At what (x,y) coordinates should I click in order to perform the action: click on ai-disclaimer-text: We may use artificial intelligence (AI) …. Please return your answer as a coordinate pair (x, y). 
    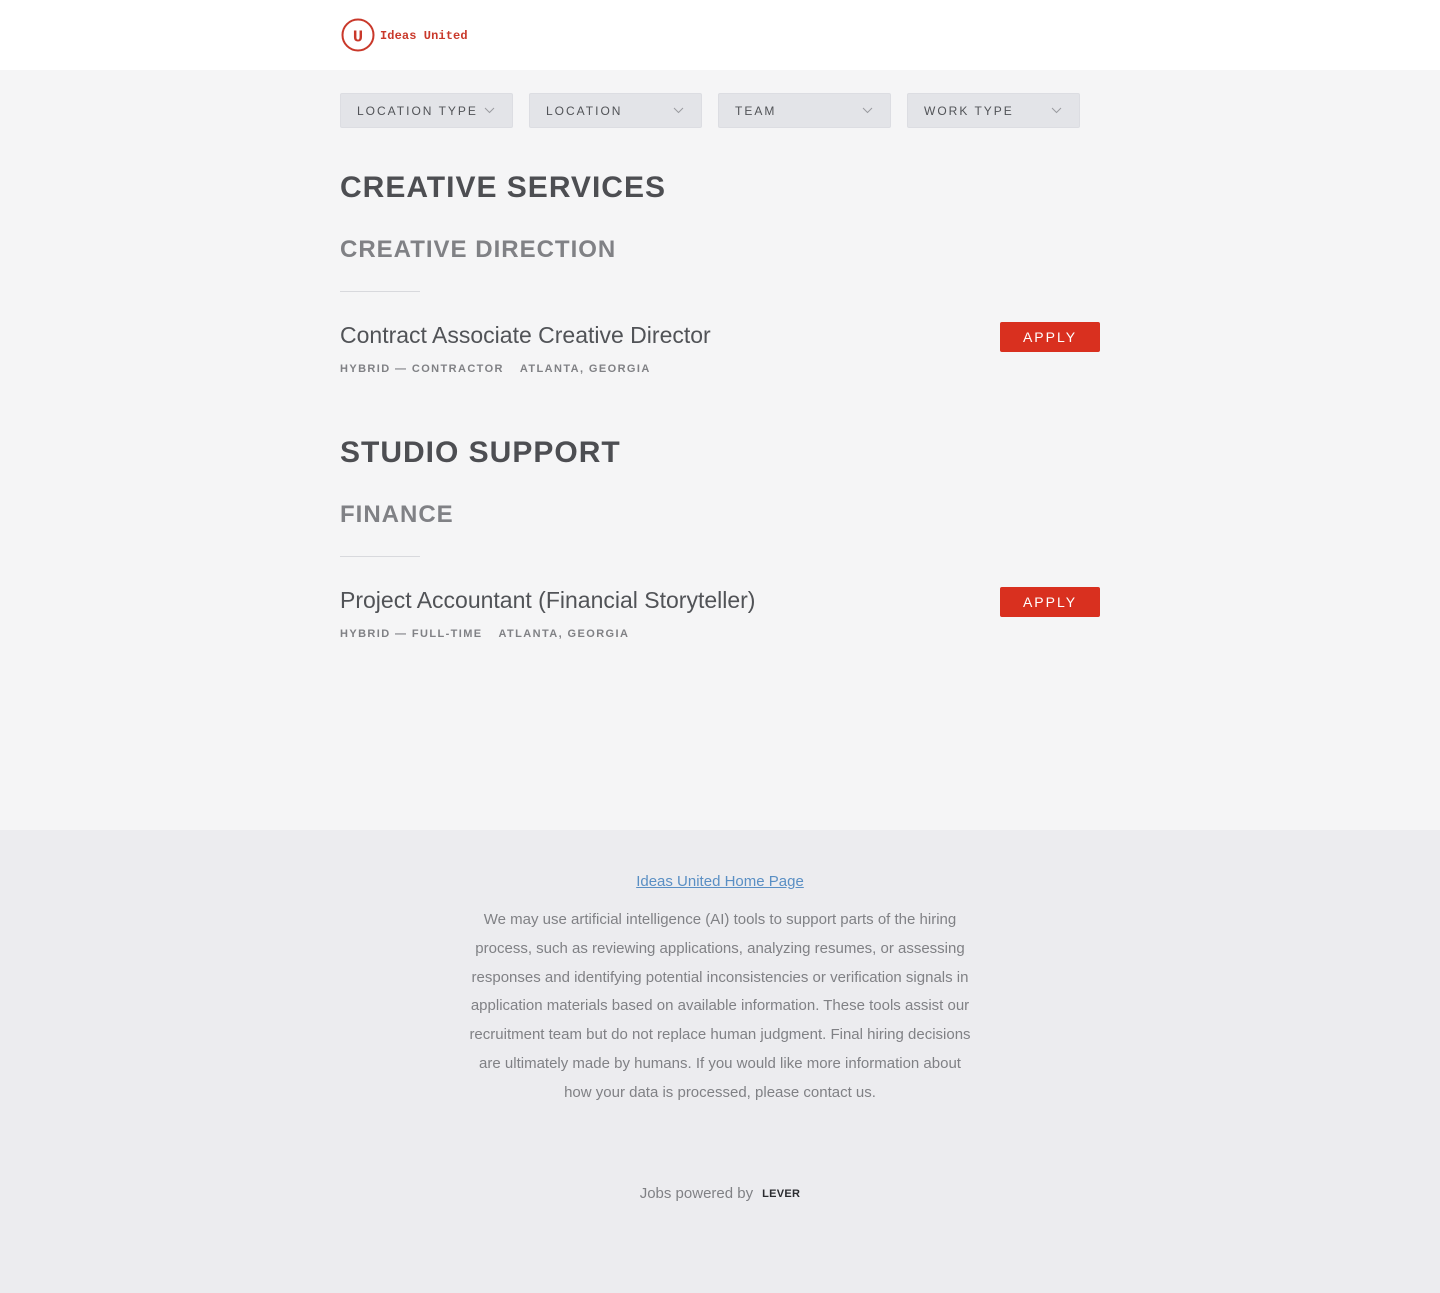
    Looking at the image, I should click on (720, 1006).